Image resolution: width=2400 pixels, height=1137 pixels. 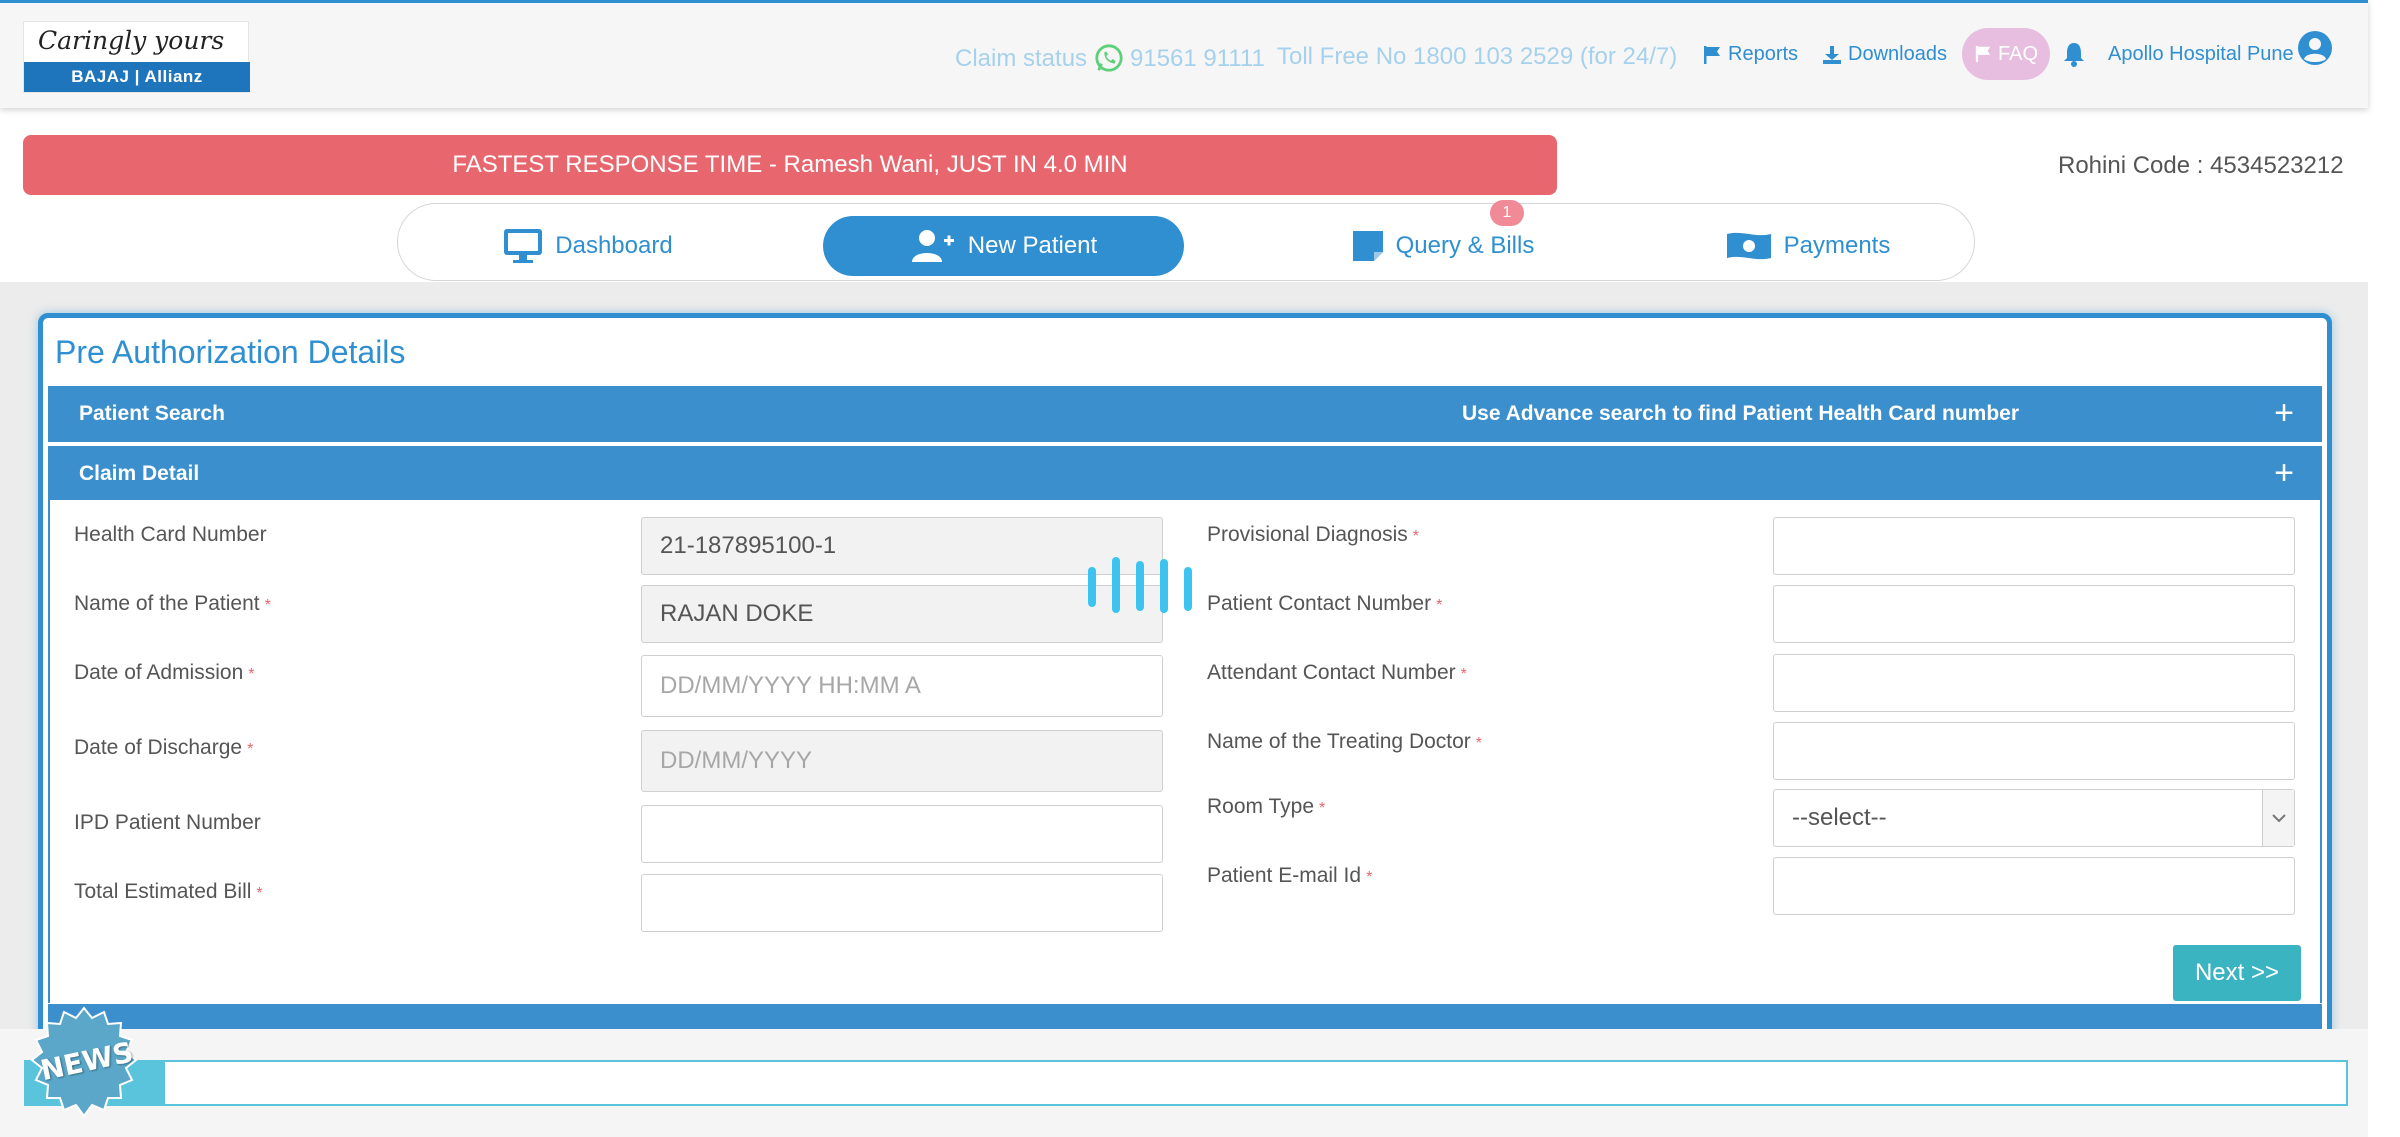 I want to click on patient-name-input: RAJAN DOKE, so click(x=902, y=614).